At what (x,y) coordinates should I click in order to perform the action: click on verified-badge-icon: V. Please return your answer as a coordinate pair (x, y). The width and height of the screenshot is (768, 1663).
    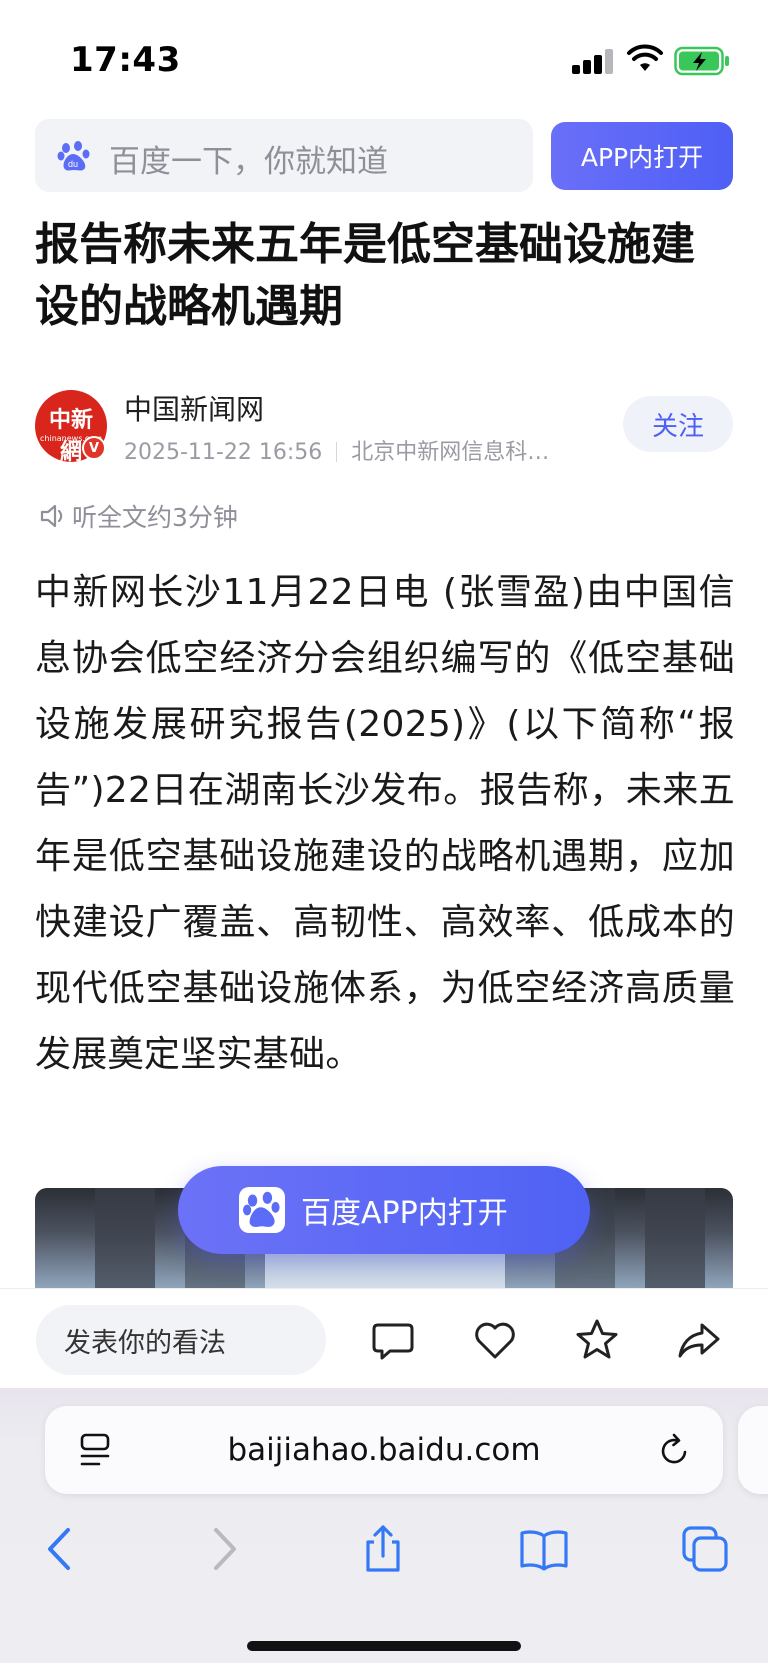
    Looking at the image, I should click on (94, 448).